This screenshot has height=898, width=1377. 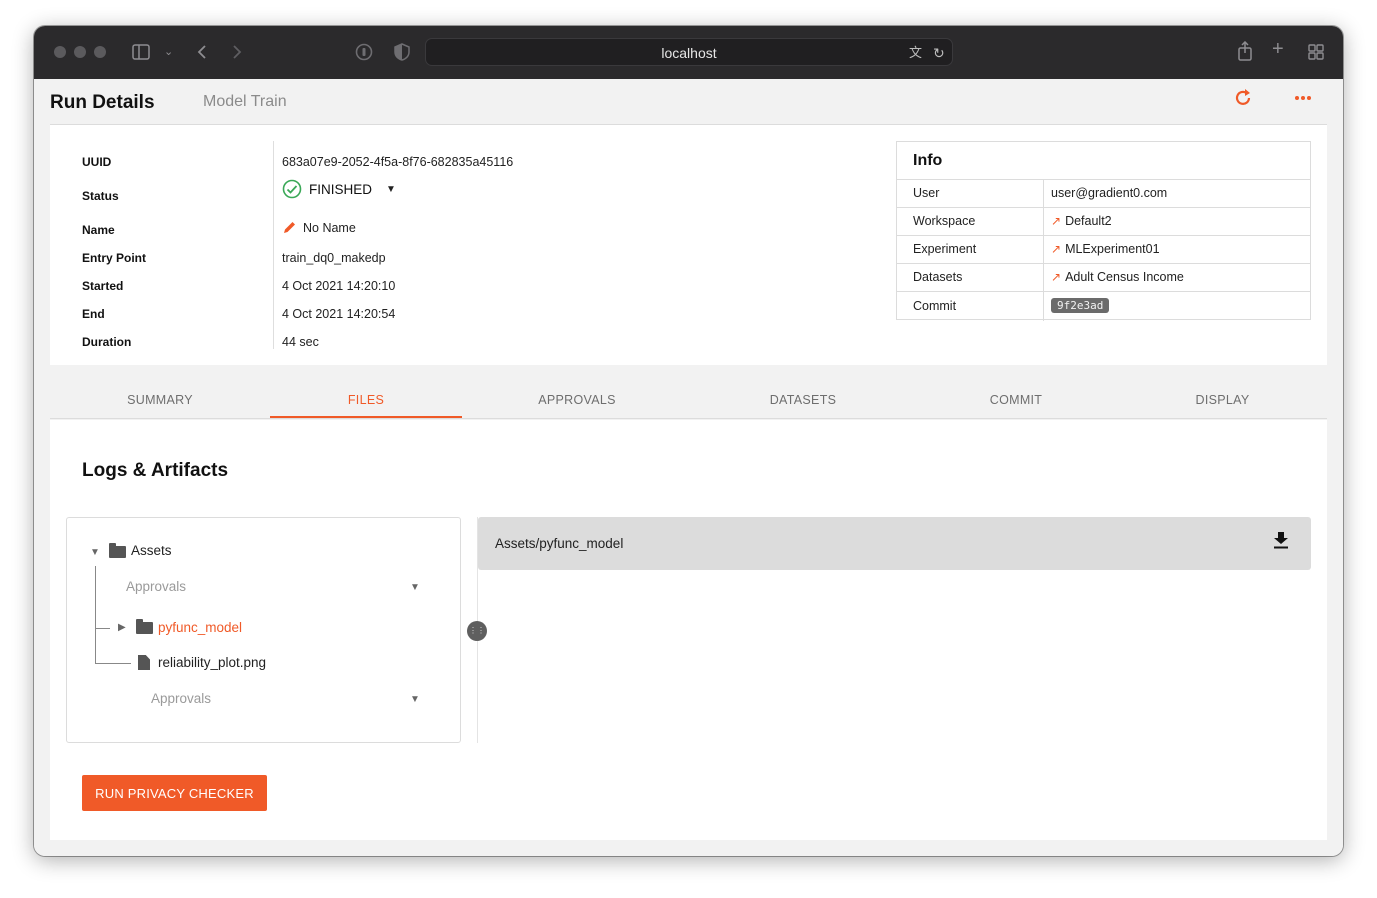 What do you see at coordinates (97, 162) in the screenshot?
I see `uuid-label: UUID` at bounding box center [97, 162].